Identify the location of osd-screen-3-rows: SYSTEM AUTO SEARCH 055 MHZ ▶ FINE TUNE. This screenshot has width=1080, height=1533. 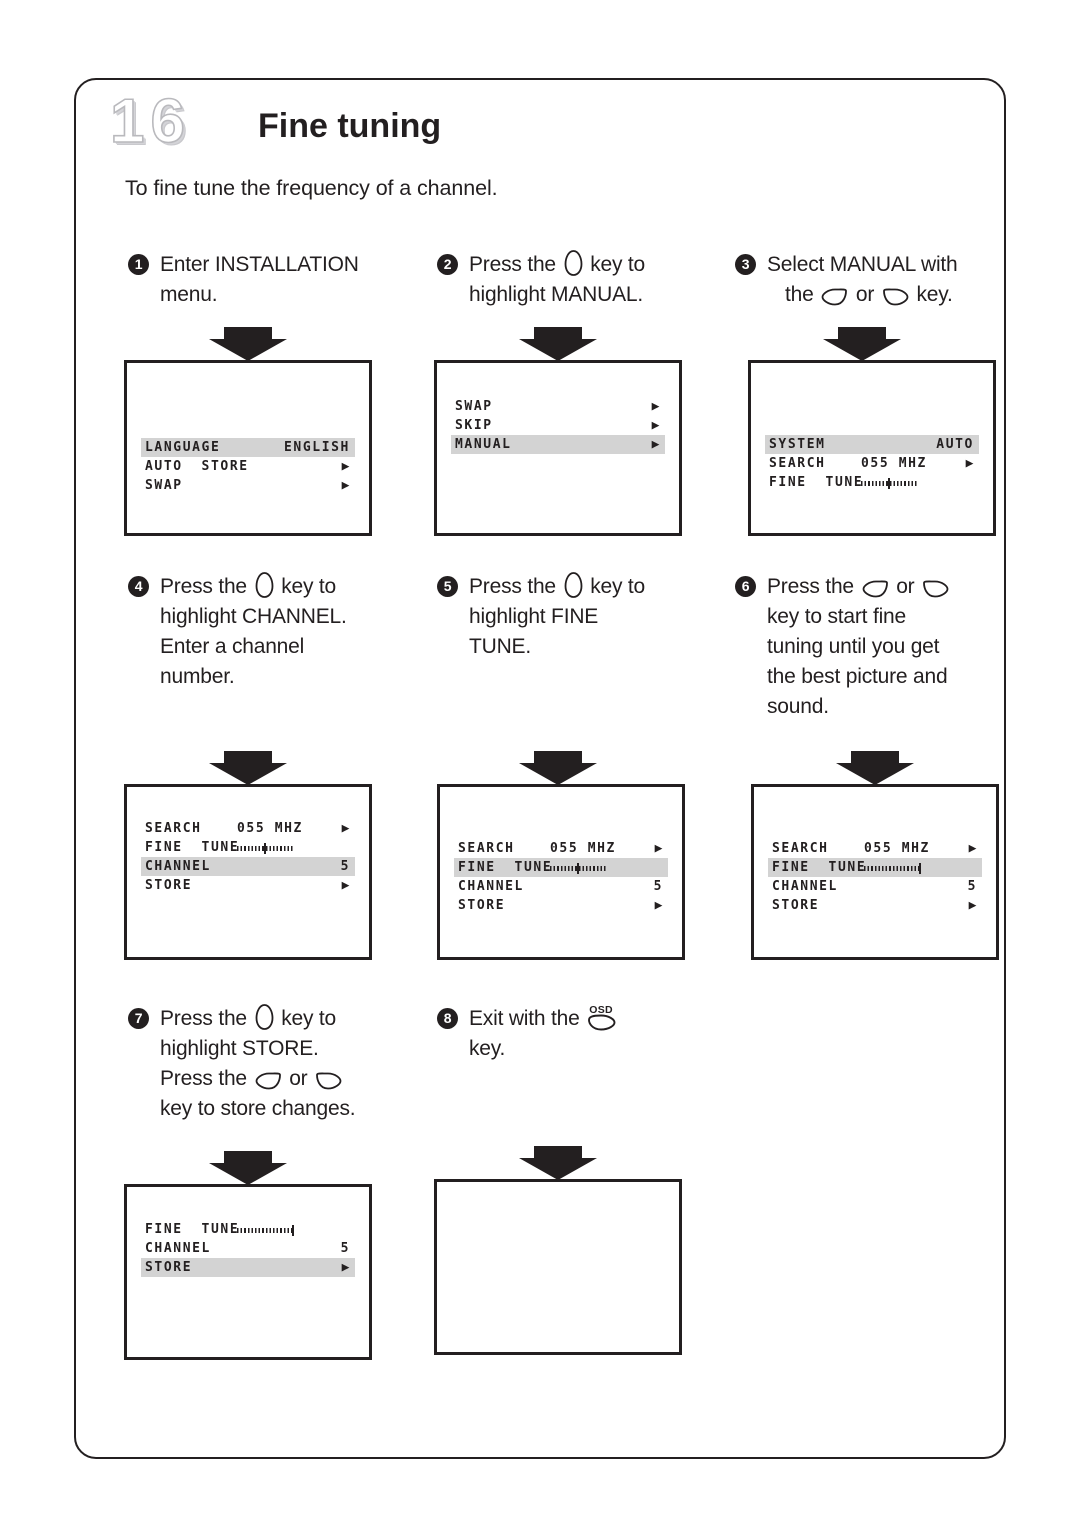
(872, 463).